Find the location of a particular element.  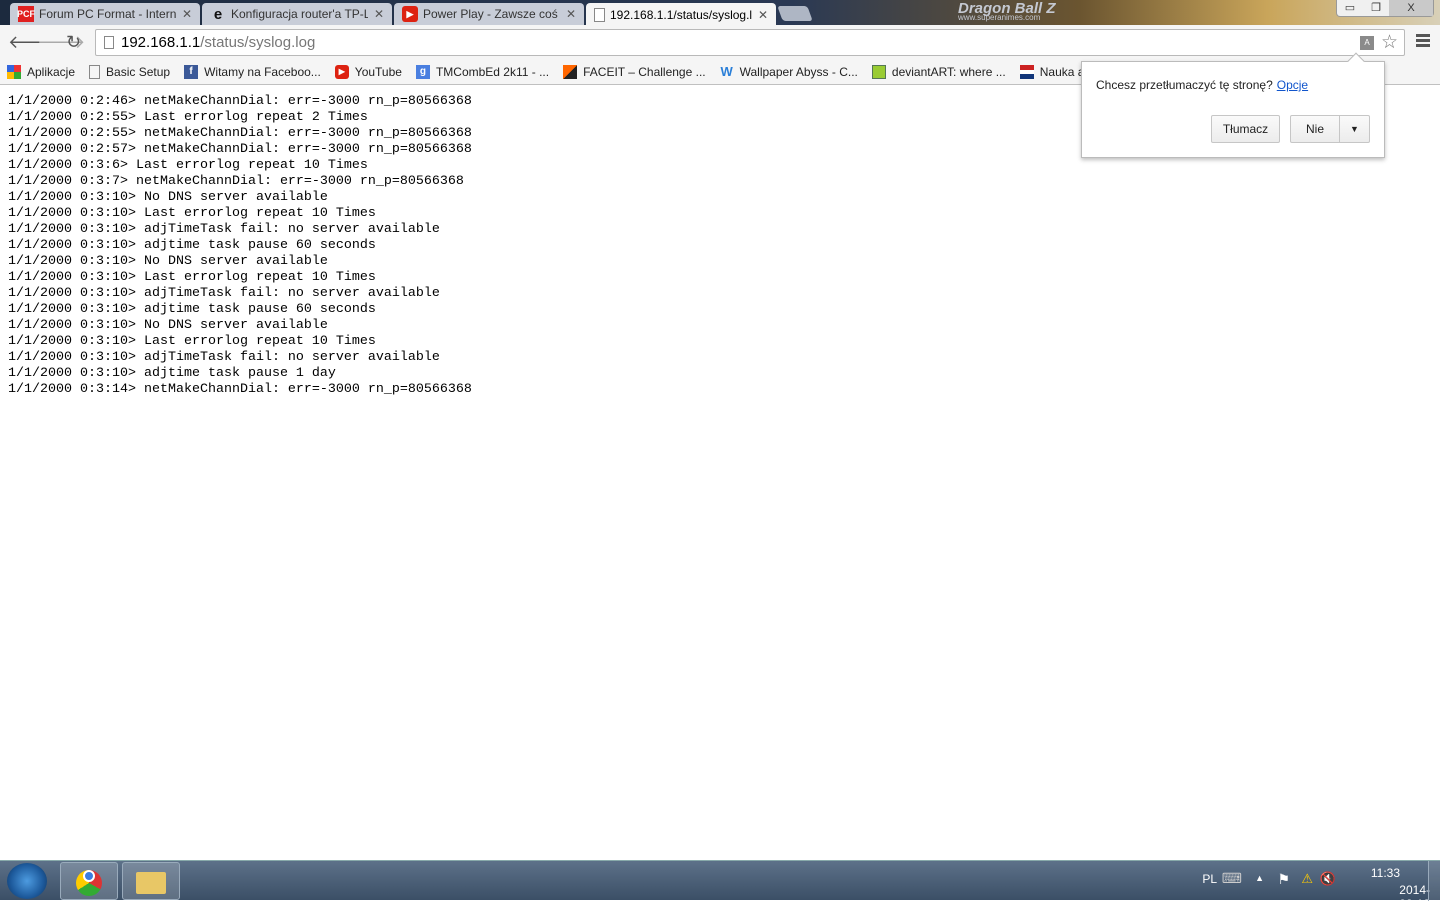

translate-question: Chcesz przetłumaczyć tę stronę? Opcje is located at coordinates (1202, 85).